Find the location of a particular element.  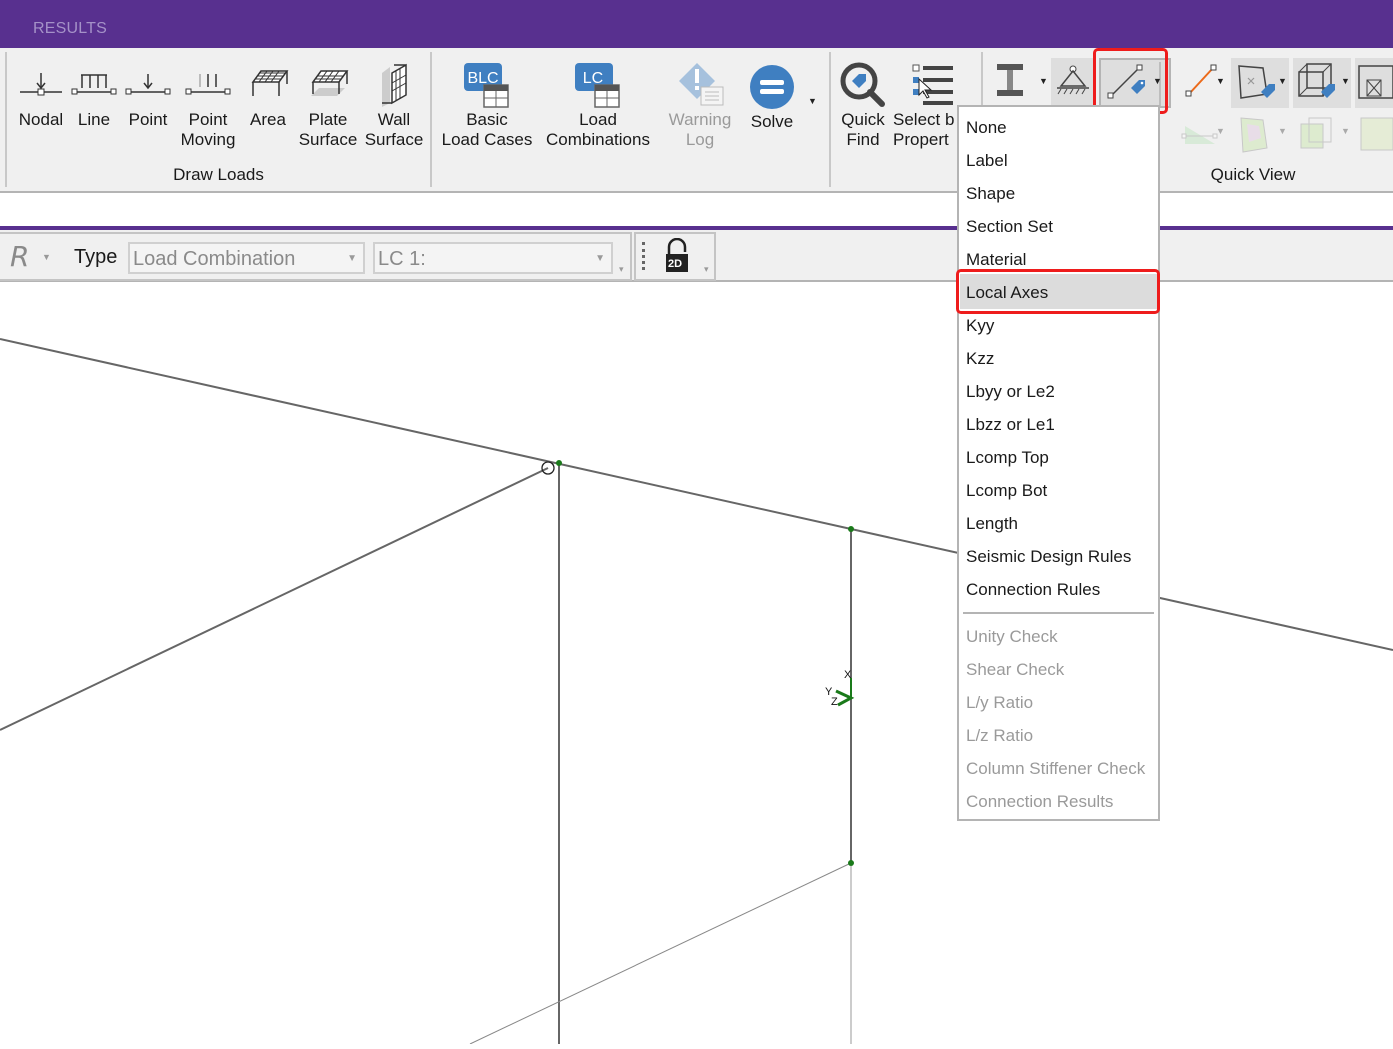

local-axes-glyph: X Y Z is located at coordinates (840, 688).